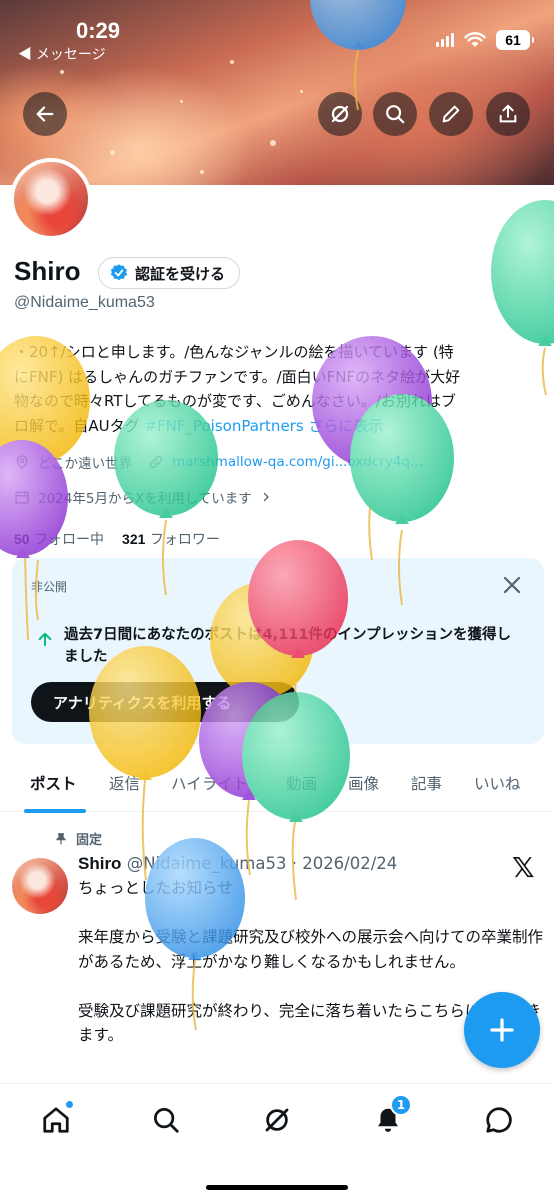 The height and width of the screenshot is (1200, 554). I want to click on post-title: ちょっとしたお知らせ, so click(155, 888).